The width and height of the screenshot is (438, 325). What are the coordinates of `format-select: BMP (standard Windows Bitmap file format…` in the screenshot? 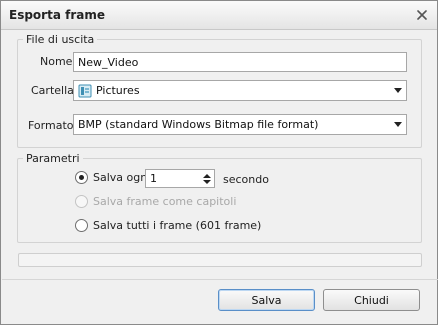 It's located at (240, 124).